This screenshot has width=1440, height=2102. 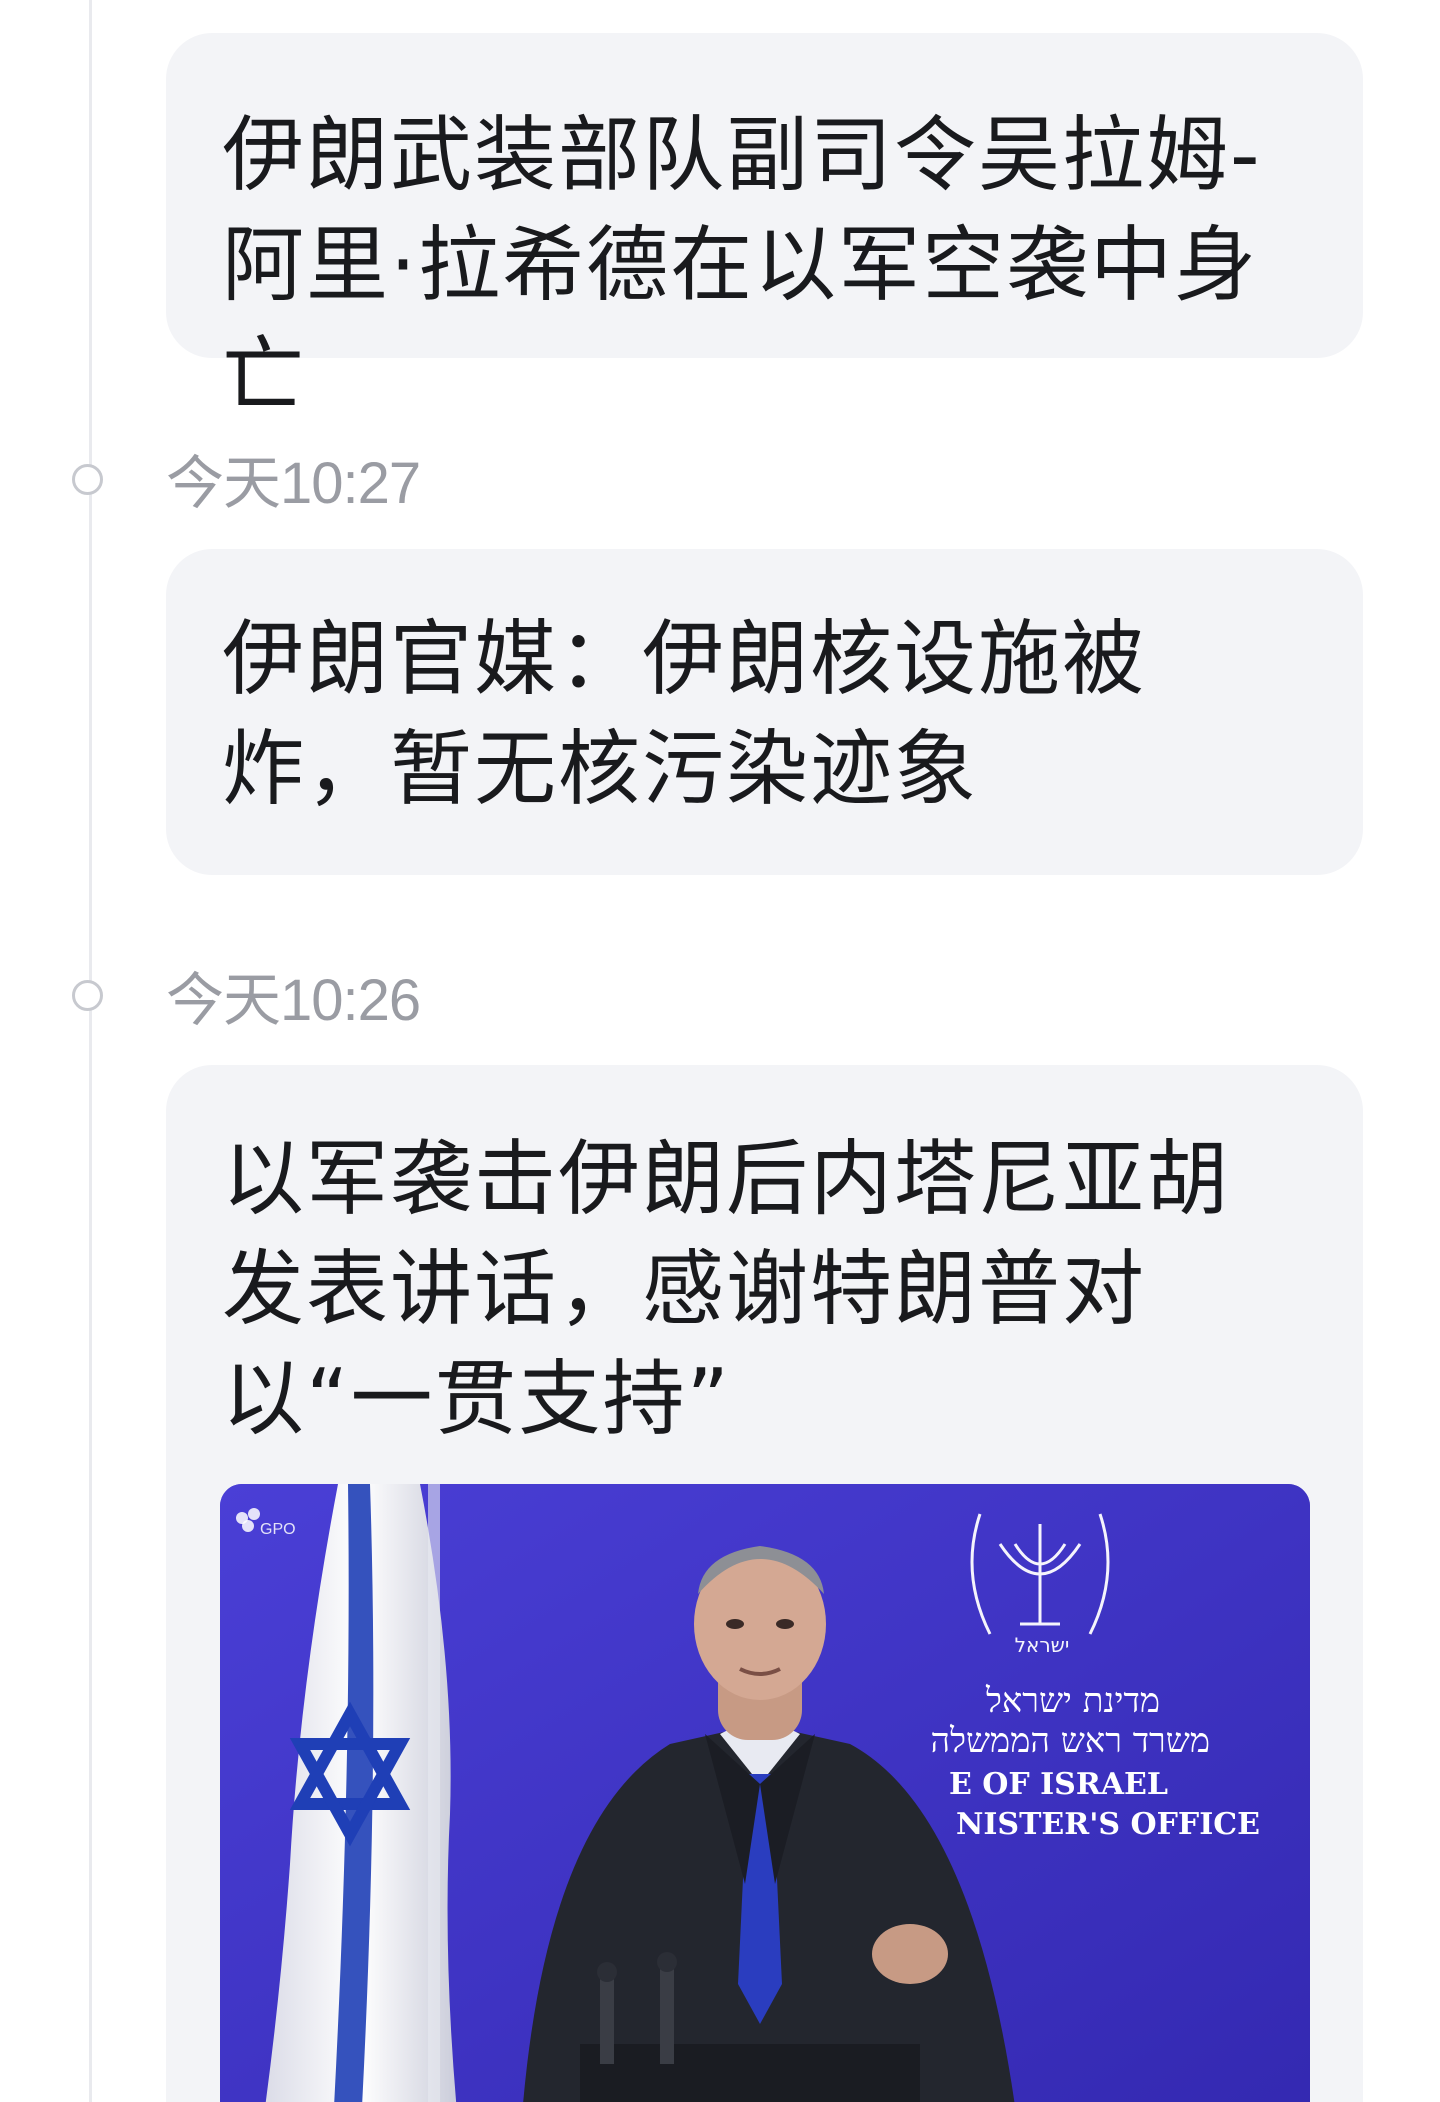 What do you see at coordinates (278, 1529) in the screenshot?
I see `gpo-watermark: GPO` at bounding box center [278, 1529].